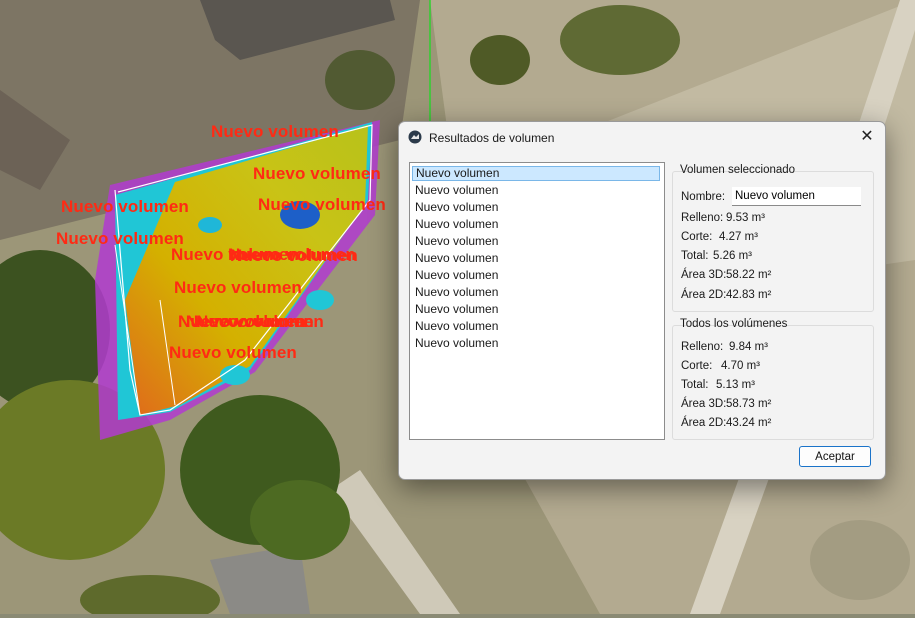 The image size is (915, 618). I want to click on stat-value: 9.84 m³, so click(748, 347).